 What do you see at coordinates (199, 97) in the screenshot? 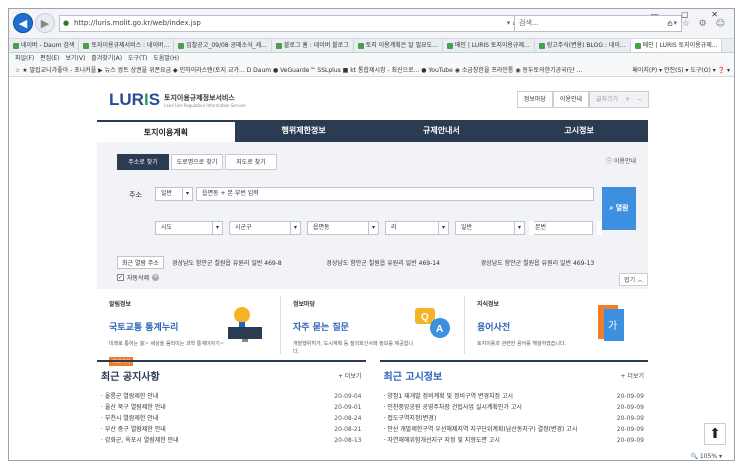
I see `logo-title: 토지이용규제정보서비스` at bounding box center [199, 97].